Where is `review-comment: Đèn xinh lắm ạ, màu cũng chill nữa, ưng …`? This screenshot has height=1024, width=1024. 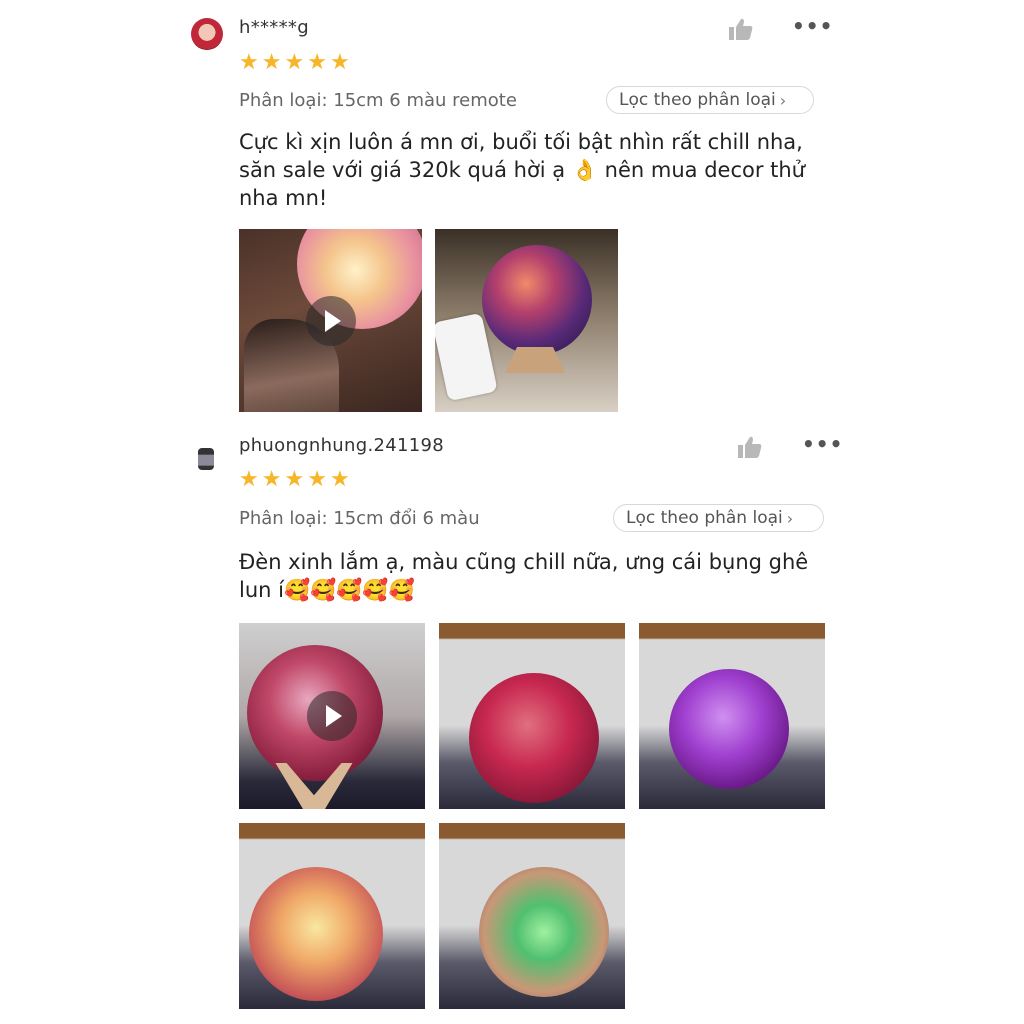
review-comment: Đèn xinh lắm ạ, màu cũng chill nữa, ưng … is located at coordinates (524, 576).